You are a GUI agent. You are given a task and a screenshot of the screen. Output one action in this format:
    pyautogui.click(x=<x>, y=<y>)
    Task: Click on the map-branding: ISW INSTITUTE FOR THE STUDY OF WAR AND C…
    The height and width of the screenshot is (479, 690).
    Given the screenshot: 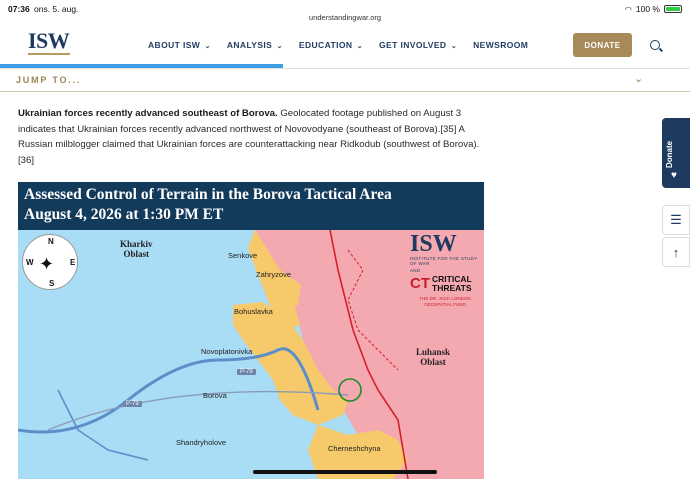 What is the action you would take?
    pyautogui.click(x=445, y=269)
    